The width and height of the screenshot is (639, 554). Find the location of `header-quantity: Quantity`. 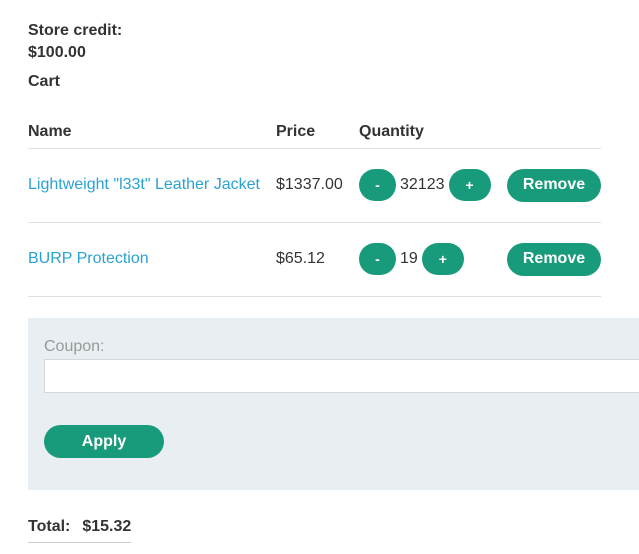

header-quantity: Quantity is located at coordinates (433, 132).